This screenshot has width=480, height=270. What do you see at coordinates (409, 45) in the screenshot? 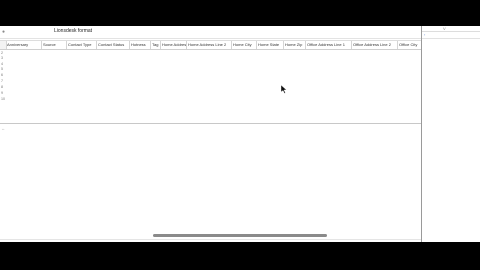
I see `column-header-office-city: Office City` at bounding box center [409, 45].